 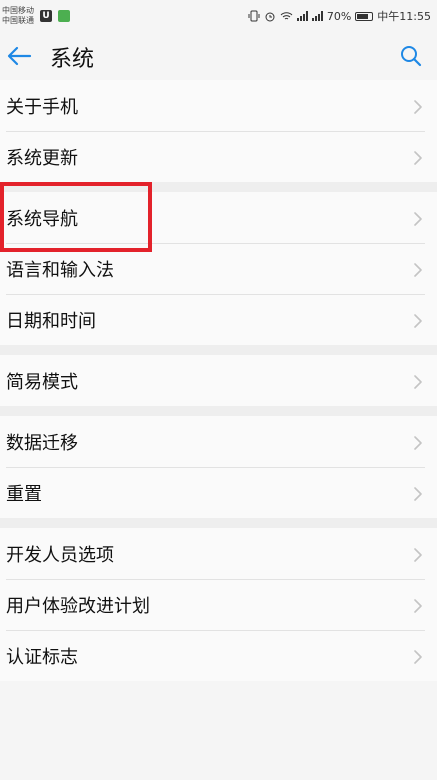 What do you see at coordinates (60, 555) in the screenshot?
I see `settings-item-label: 开发人员选项` at bounding box center [60, 555].